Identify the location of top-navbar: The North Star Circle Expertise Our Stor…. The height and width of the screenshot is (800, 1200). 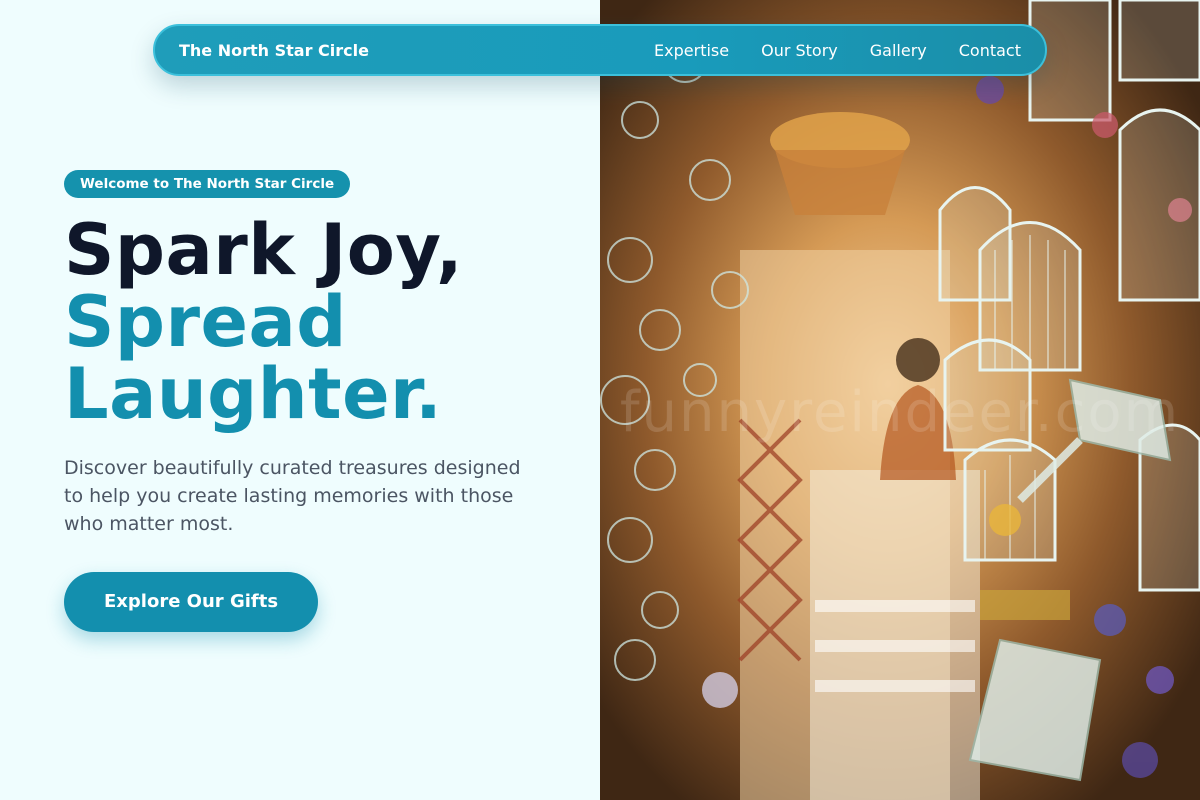
(600, 50).